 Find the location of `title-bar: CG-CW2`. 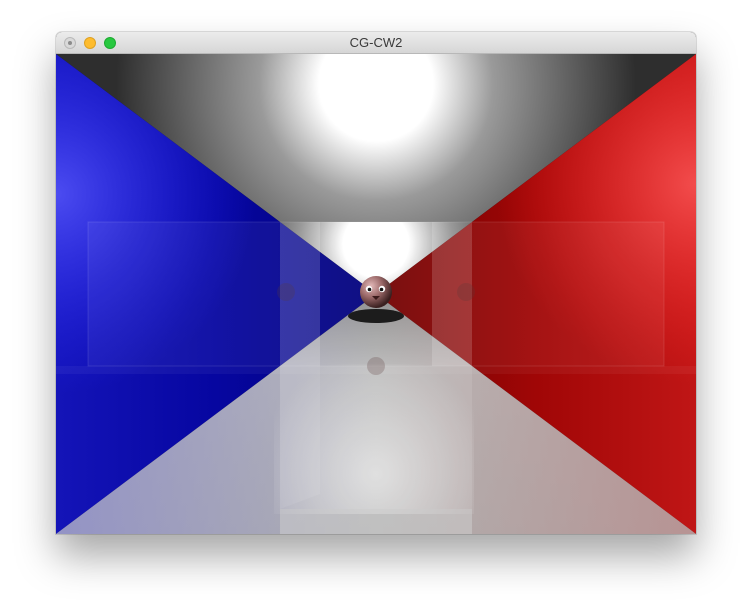

title-bar: CG-CW2 is located at coordinates (376, 43).